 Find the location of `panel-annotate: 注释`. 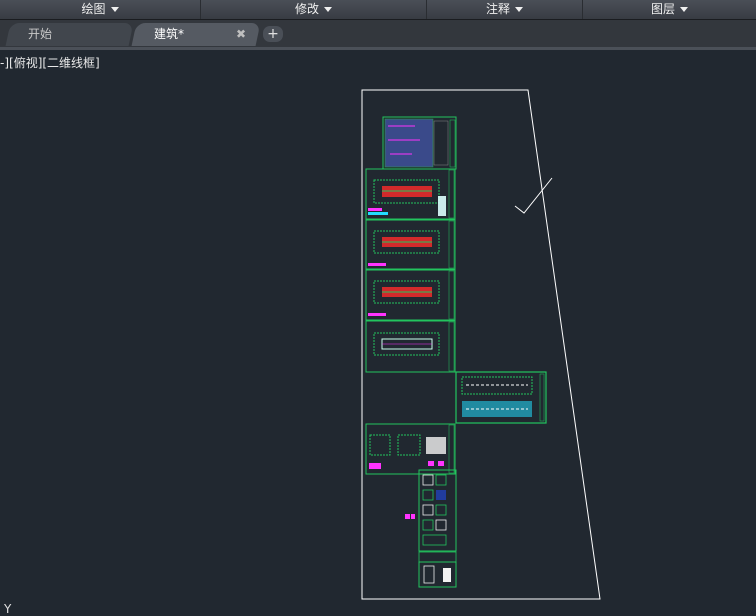

panel-annotate: 注释 is located at coordinates (505, 9).